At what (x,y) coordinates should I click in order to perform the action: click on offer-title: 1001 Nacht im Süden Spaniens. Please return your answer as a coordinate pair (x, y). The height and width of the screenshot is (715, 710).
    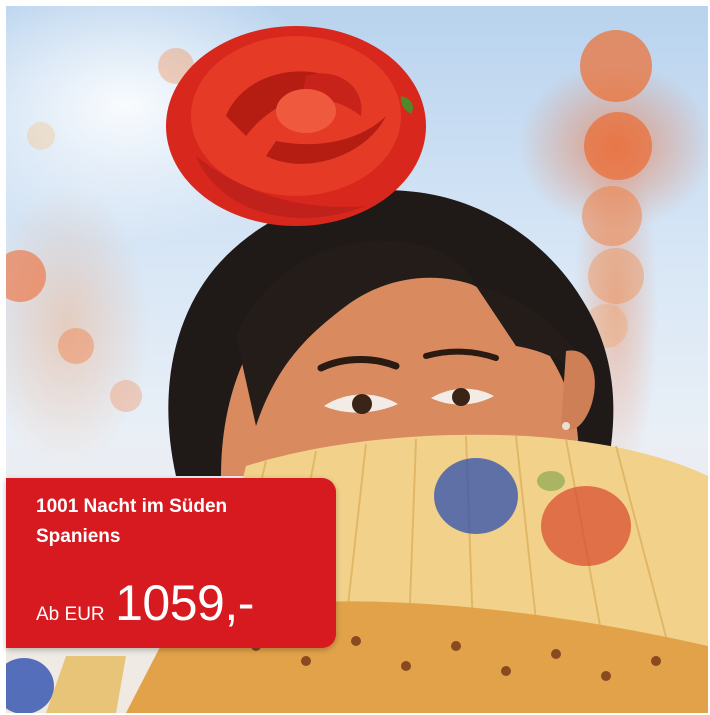
    Looking at the image, I should click on (132, 521).